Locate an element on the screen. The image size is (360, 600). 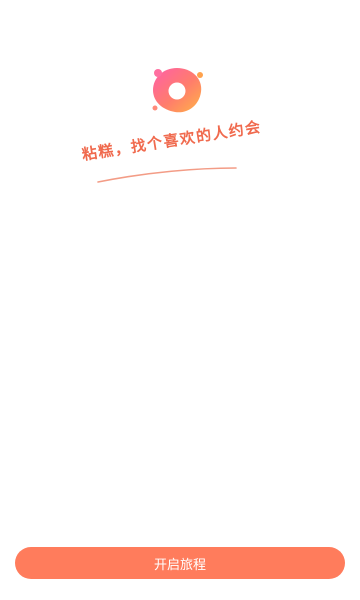
start-journey-button: 开启旅程 is located at coordinates (180, 563).